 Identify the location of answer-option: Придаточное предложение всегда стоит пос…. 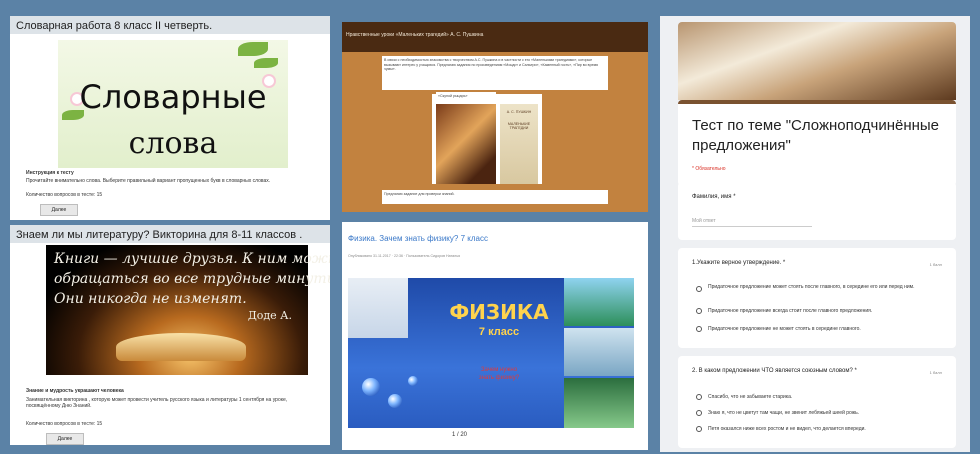
(823, 311).